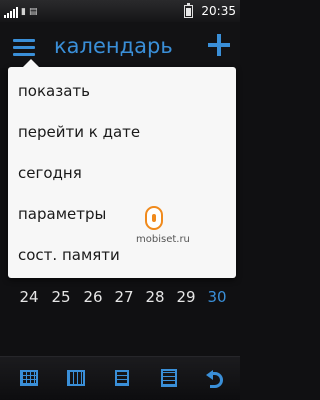 The image size is (320, 400). Describe the element at coordinates (155, 297) in the screenshot. I see `calendar-date: 28` at that location.